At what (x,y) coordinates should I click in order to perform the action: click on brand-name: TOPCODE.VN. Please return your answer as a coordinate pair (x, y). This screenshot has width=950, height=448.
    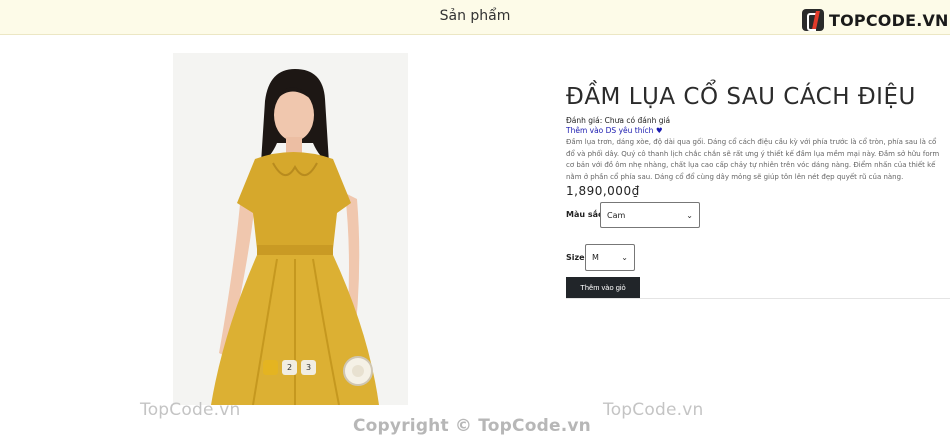
    Looking at the image, I should click on (889, 20).